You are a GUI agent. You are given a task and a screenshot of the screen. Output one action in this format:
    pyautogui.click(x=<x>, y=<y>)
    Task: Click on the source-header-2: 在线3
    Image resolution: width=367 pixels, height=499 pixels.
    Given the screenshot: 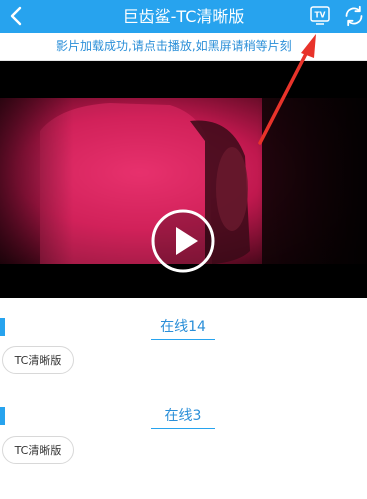 What is the action you would take?
    pyautogui.click(x=183, y=415)
    